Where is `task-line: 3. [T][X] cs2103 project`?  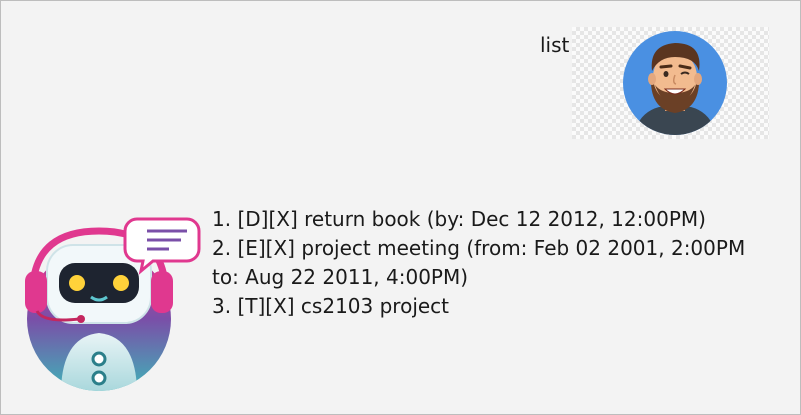 task-line: 3. [T][X] cs2103 project is located at coordinates (331, 306).